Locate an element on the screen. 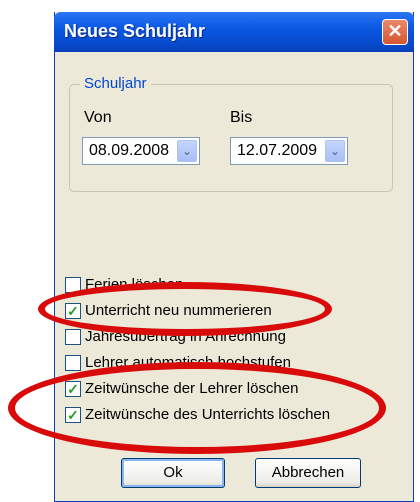 The width and height of the screenshot is (420, 502). ok-label: Ok is located at coordinates (173, 472).